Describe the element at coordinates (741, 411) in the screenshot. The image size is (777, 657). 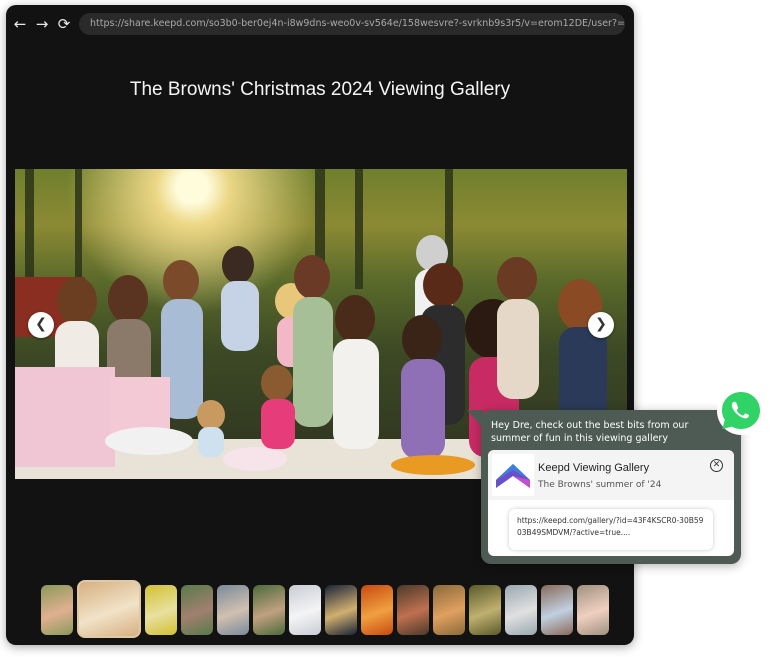
I see `whatsapp-icon` at that location.